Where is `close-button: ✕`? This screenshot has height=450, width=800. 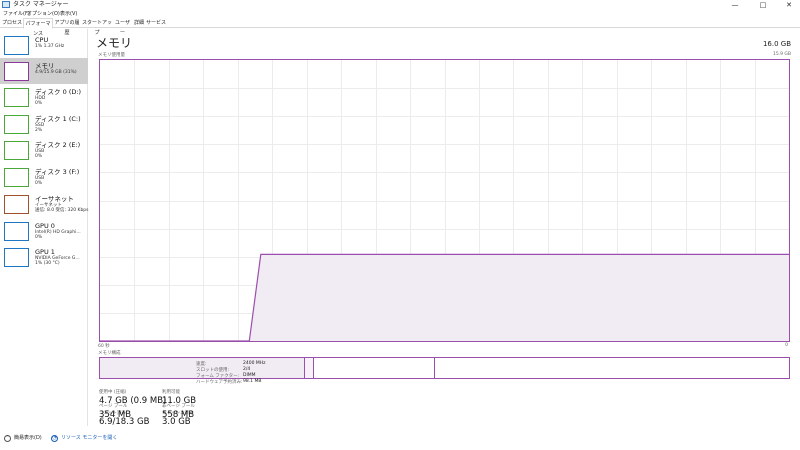
close-button: ✕ is located at coordinates (789, 5).